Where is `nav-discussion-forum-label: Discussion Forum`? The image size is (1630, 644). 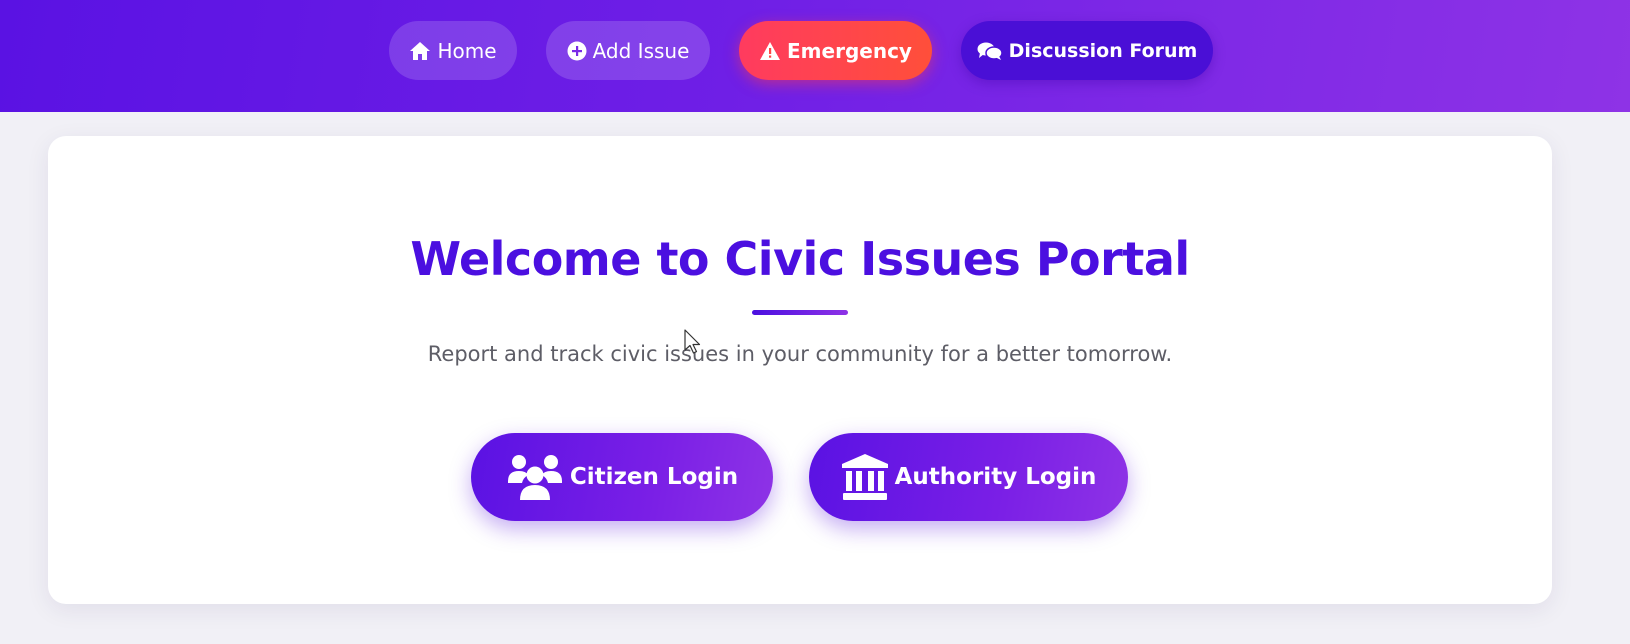
nav-discussion-forum-label: Discussion Forum is located at coordinates (1103, 50).